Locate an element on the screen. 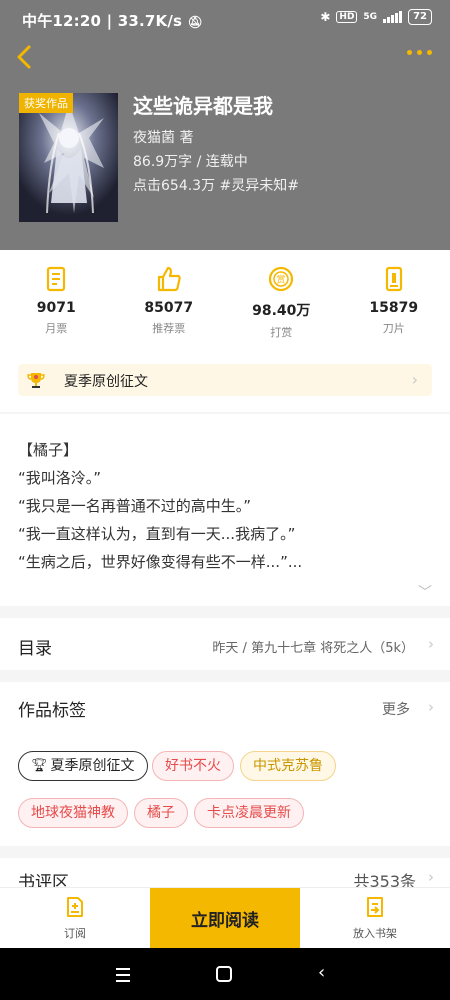  book-title: 这些诡异都是我 is located at coordinates (203, 106).